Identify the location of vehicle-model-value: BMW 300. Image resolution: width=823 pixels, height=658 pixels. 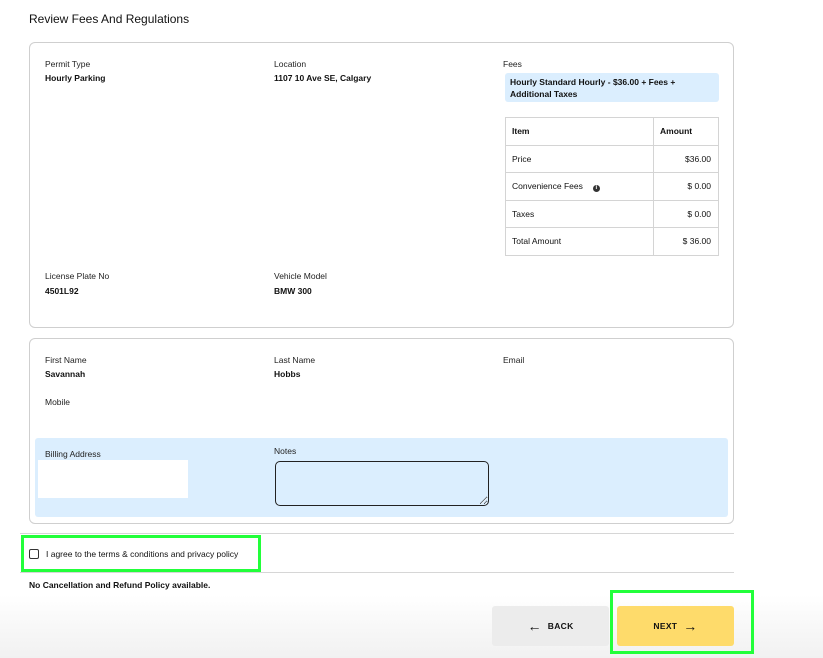
(293, 291).